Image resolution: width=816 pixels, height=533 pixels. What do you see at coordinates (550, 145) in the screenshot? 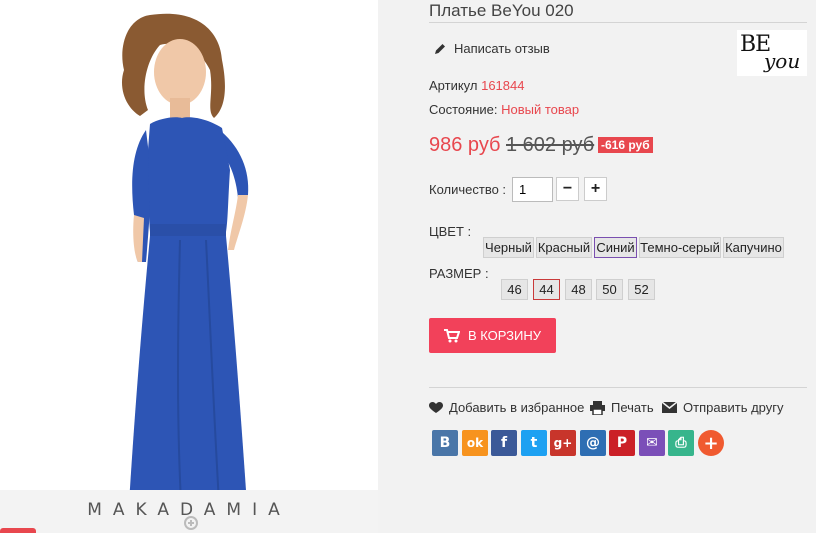
I see `old-price: 1 602 руб` at bounding box center [550, 145].